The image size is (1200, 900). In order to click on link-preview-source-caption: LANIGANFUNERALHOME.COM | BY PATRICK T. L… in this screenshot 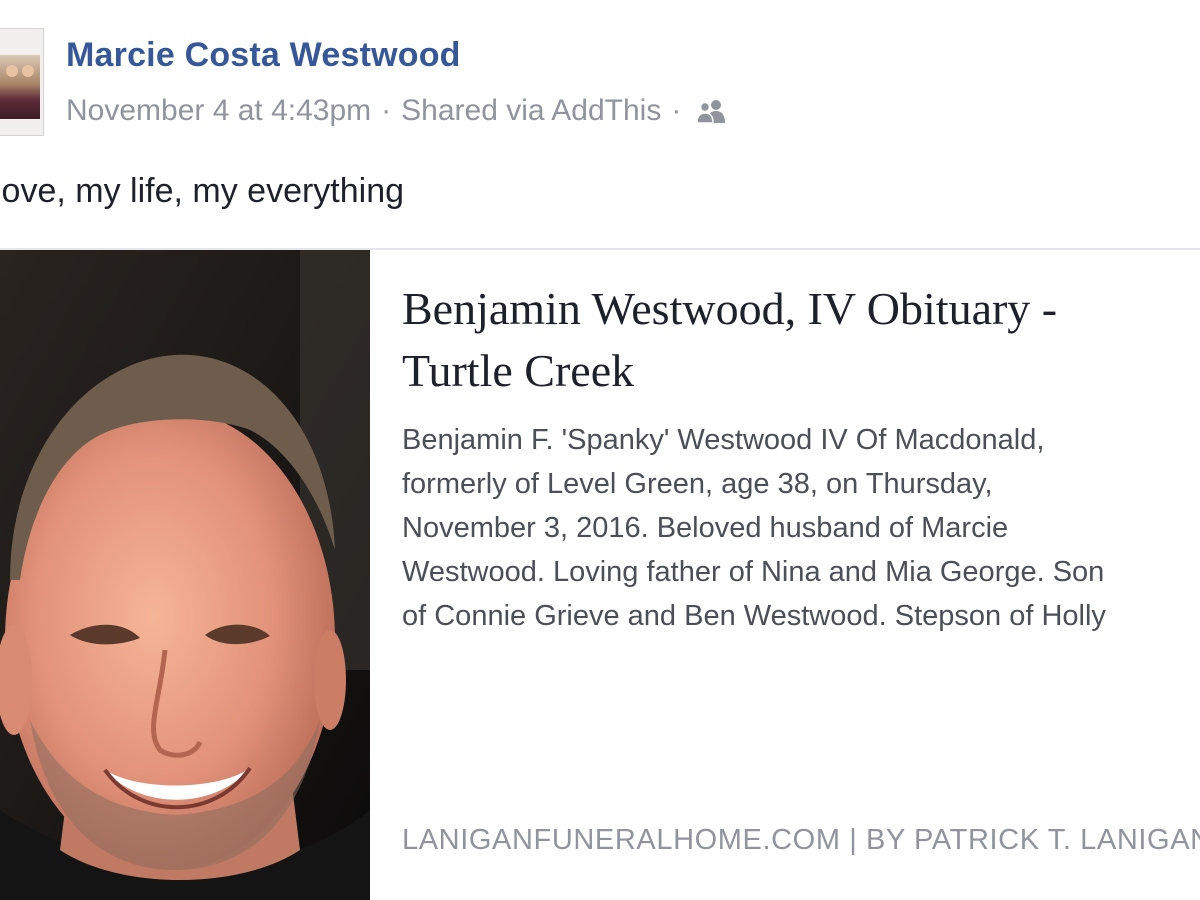, I will do `click(801, 840)`.